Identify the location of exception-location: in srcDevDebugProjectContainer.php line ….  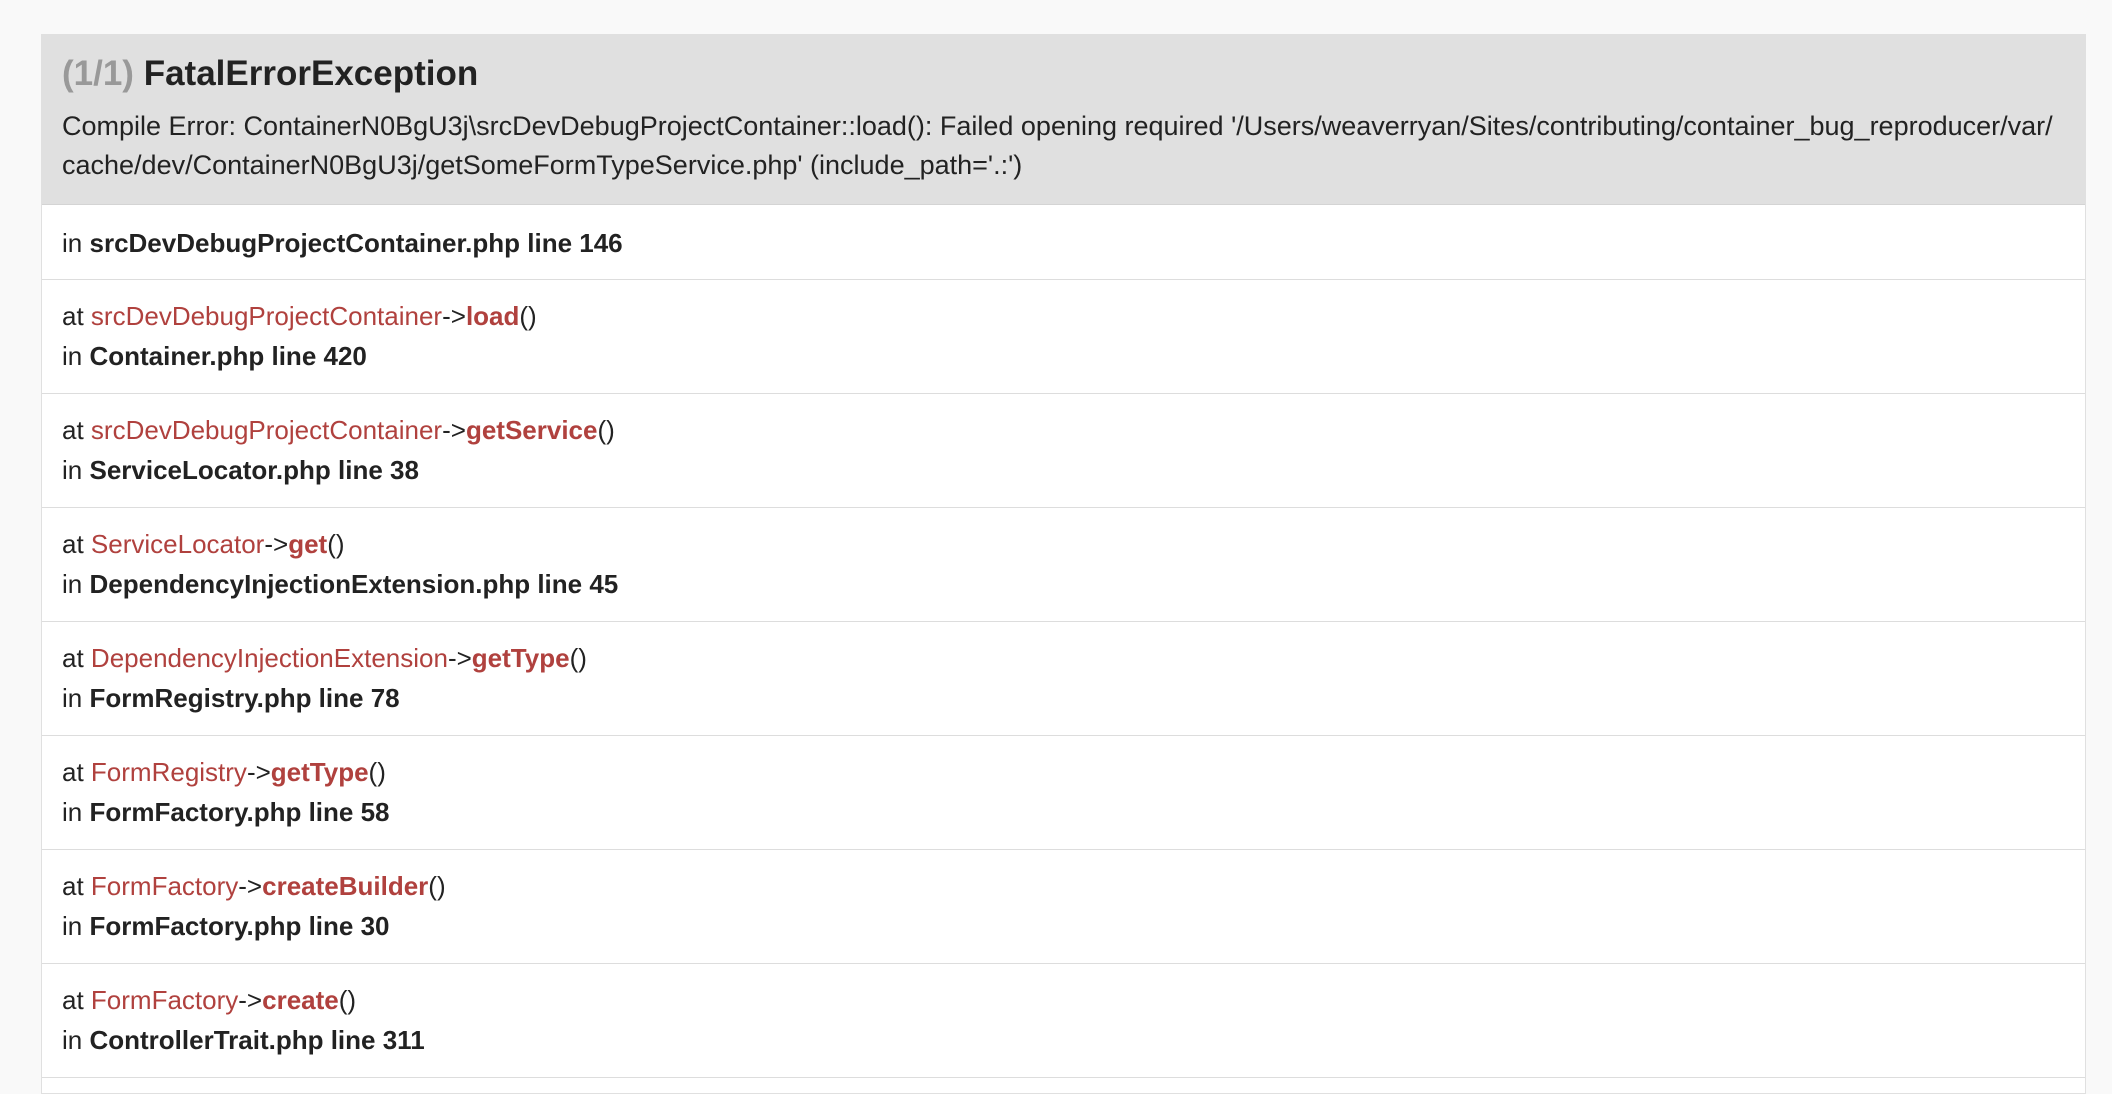
(1063, 242).